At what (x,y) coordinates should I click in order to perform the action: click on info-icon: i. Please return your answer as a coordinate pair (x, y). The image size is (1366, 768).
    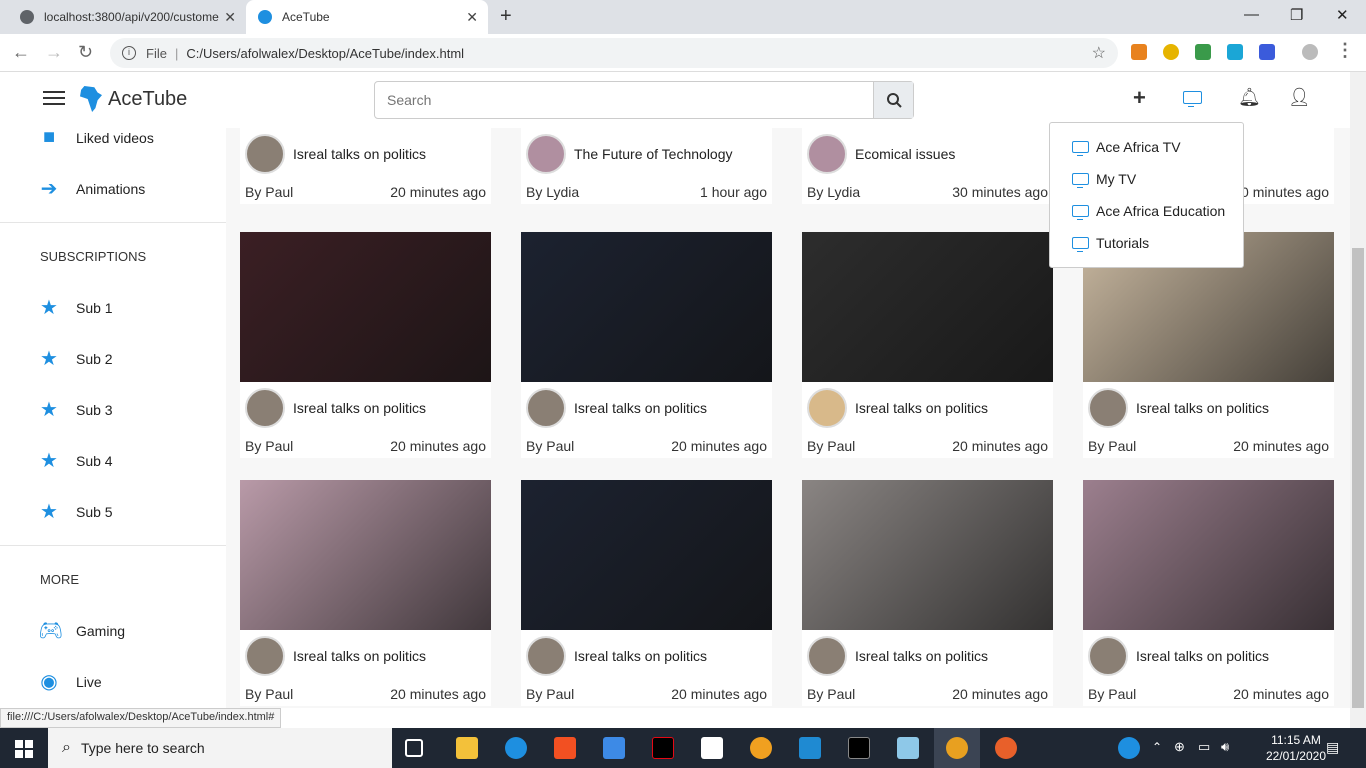
    Looking at the image, I should click on (129, 53).